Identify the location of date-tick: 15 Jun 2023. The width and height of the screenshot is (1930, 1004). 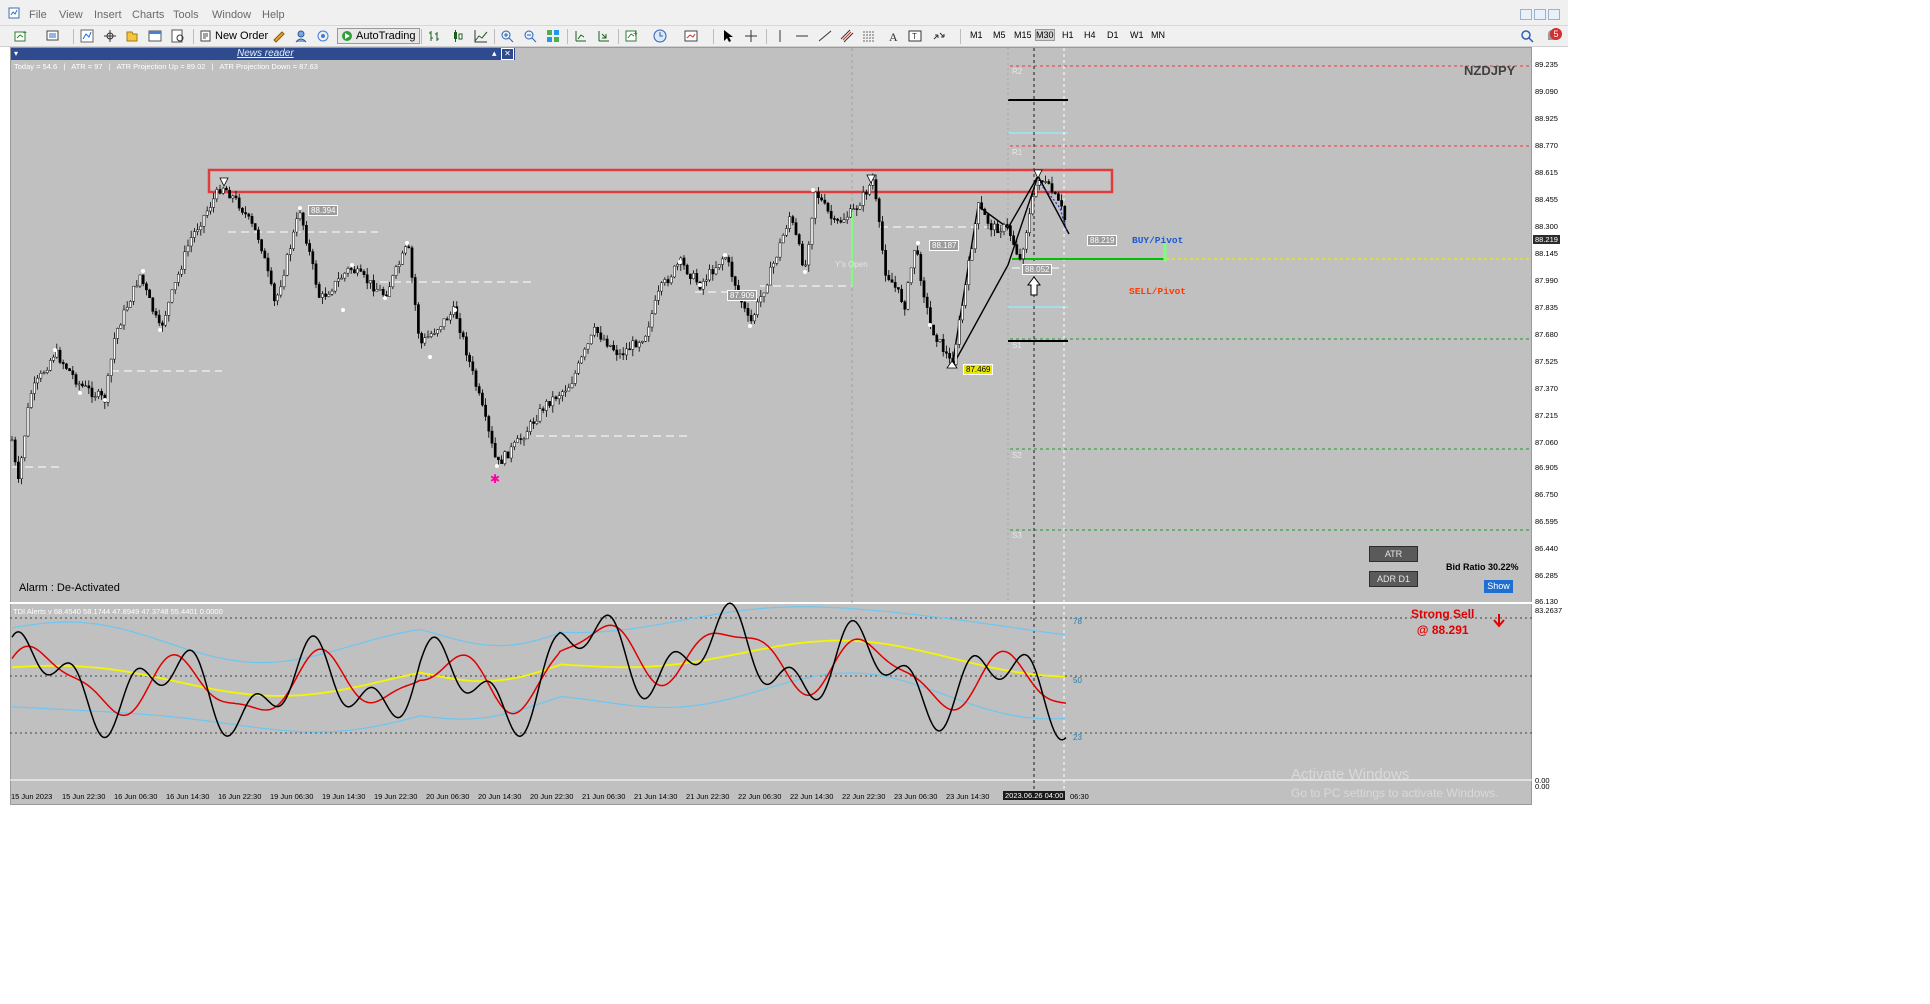
(32, 796).